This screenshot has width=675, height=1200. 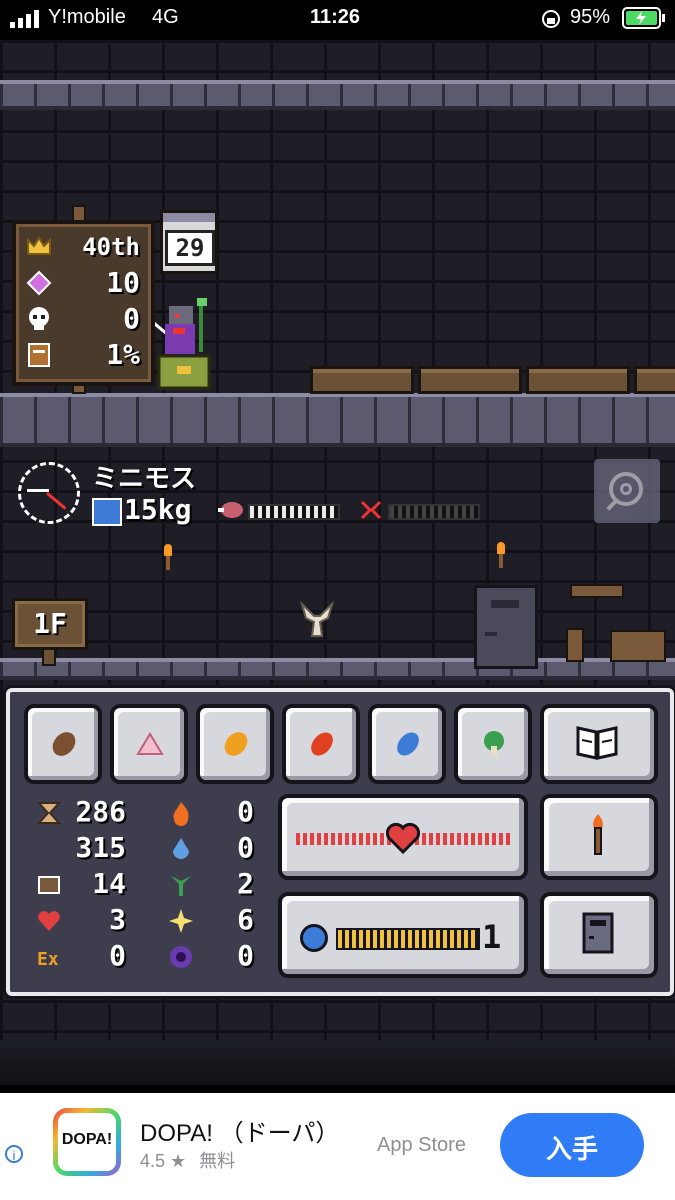 I want to click on broccoli-icon, so click(x=494, y=743).